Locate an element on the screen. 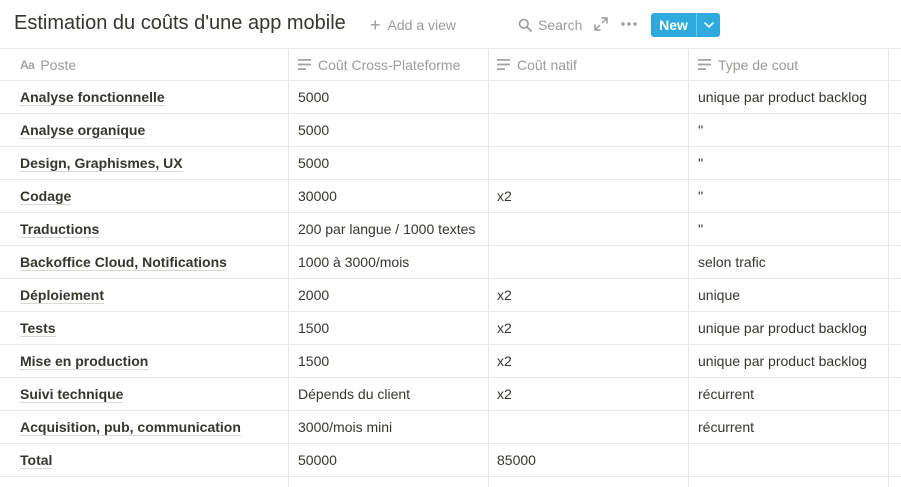 The width and height of the screenshot is (901, 487). more-icon is located at coordinates (629, 24).